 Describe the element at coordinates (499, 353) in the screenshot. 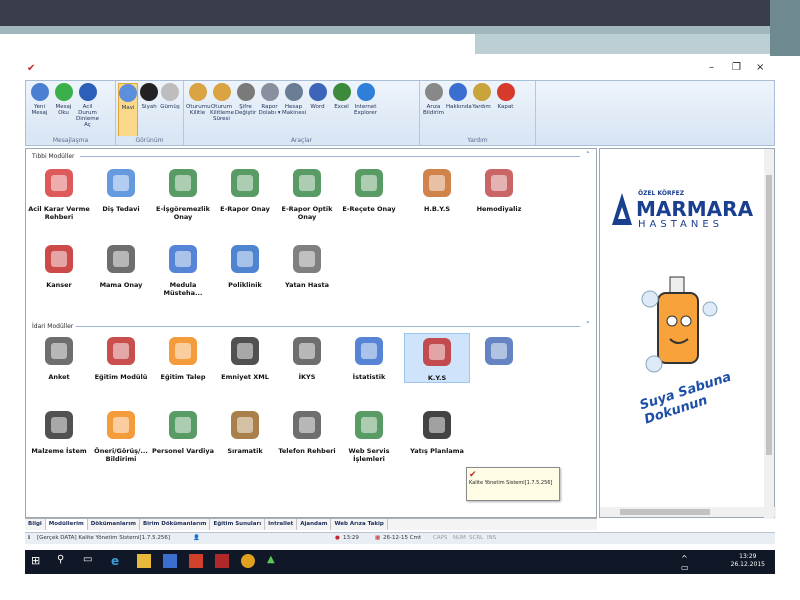

I see `module-item` at that location.